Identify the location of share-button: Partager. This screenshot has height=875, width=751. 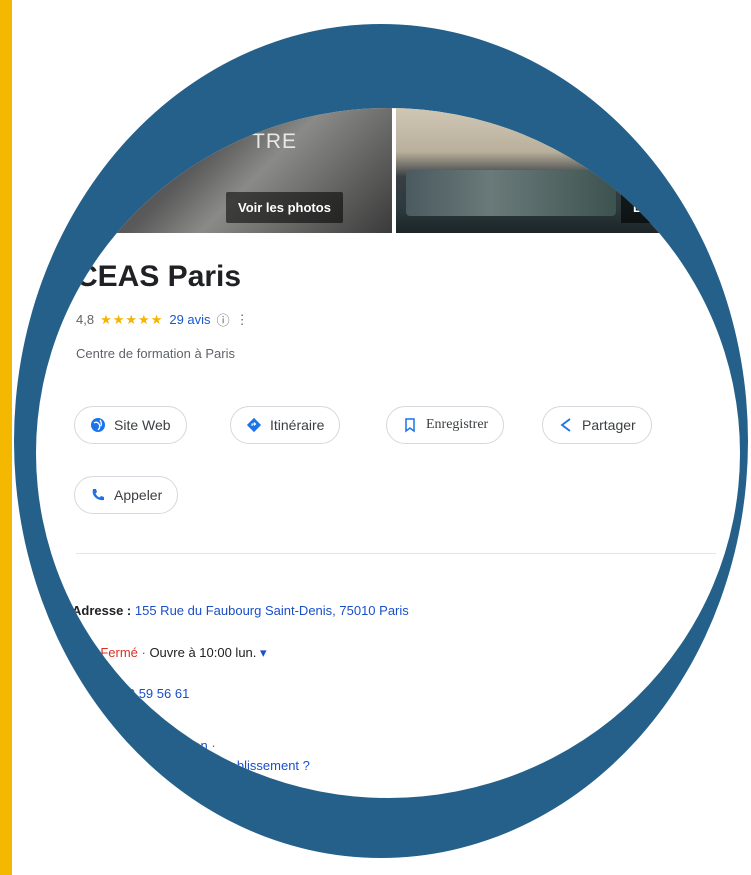
(597, 425).